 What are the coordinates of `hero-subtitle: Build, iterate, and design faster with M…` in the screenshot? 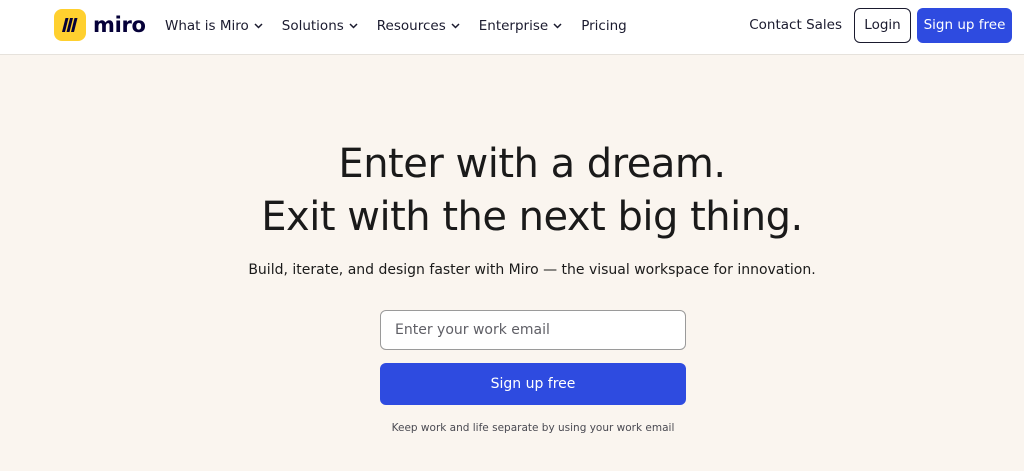 It's located at (532, 270).